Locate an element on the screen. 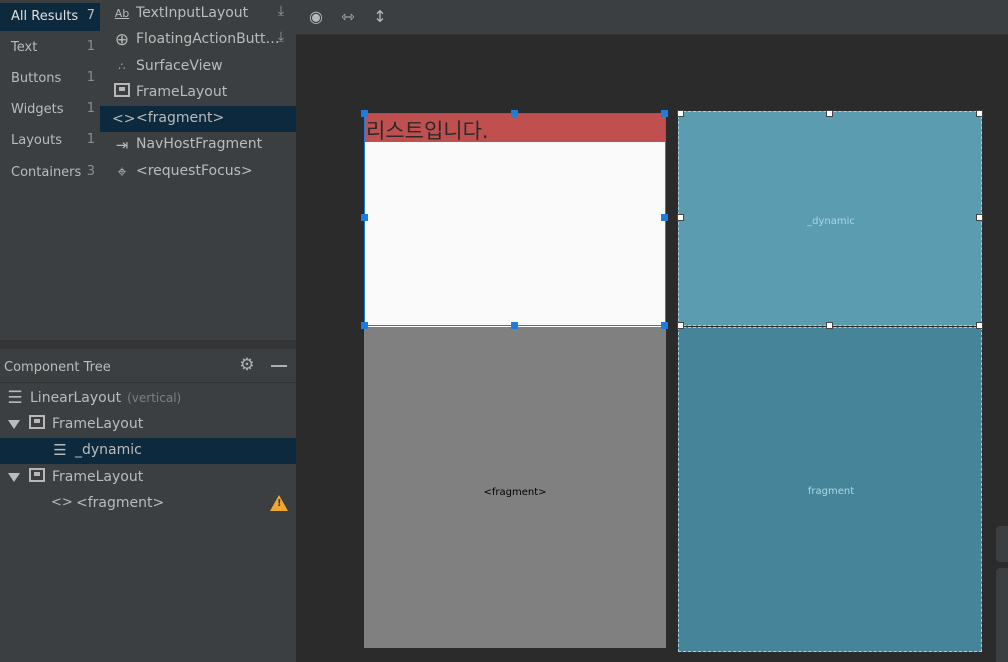  category-containers: Containers 3 is located at coordinates (50, 173).